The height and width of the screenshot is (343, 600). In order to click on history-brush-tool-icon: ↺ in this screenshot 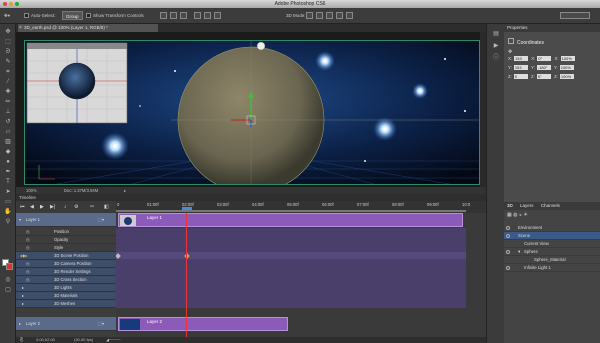, I will do `click(8, 122)`.